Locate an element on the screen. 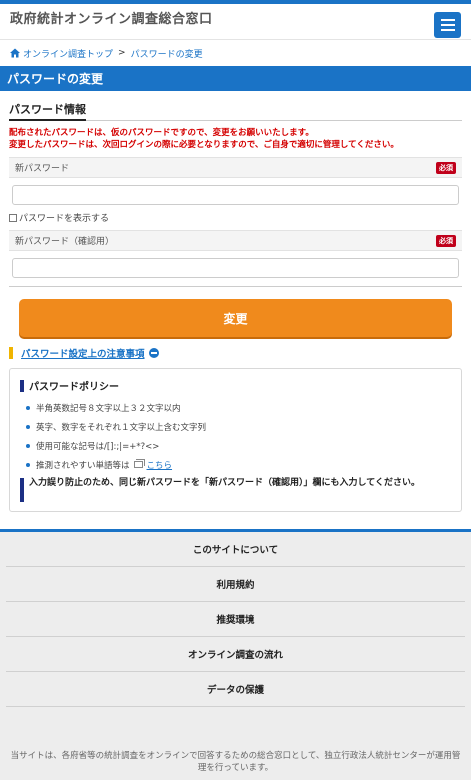 The width and height of the screenshot is (471, 780). list-item: 英字、数字をそれぞれ１文字以上含む文字列 is located at coordinates (238, 426).